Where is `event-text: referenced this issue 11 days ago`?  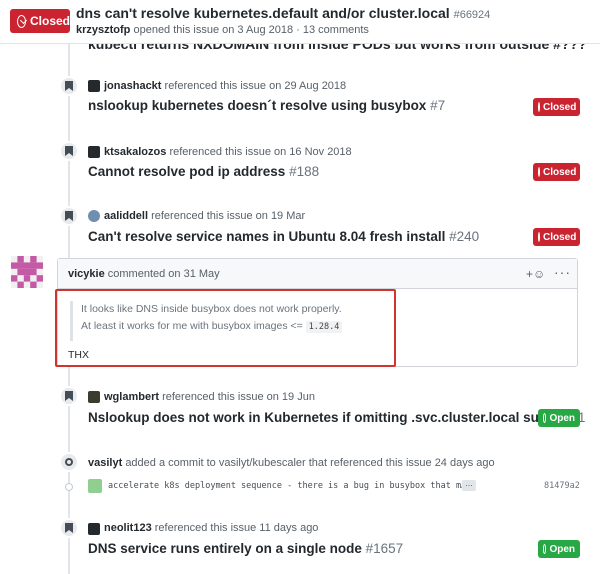
event-text: referenced this issue 11 days ago is located at coordinates (236, 528).